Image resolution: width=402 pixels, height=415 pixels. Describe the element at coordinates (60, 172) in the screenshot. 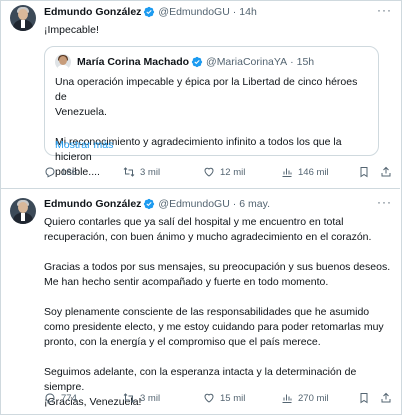

I see `reply-button: 166` at that location.